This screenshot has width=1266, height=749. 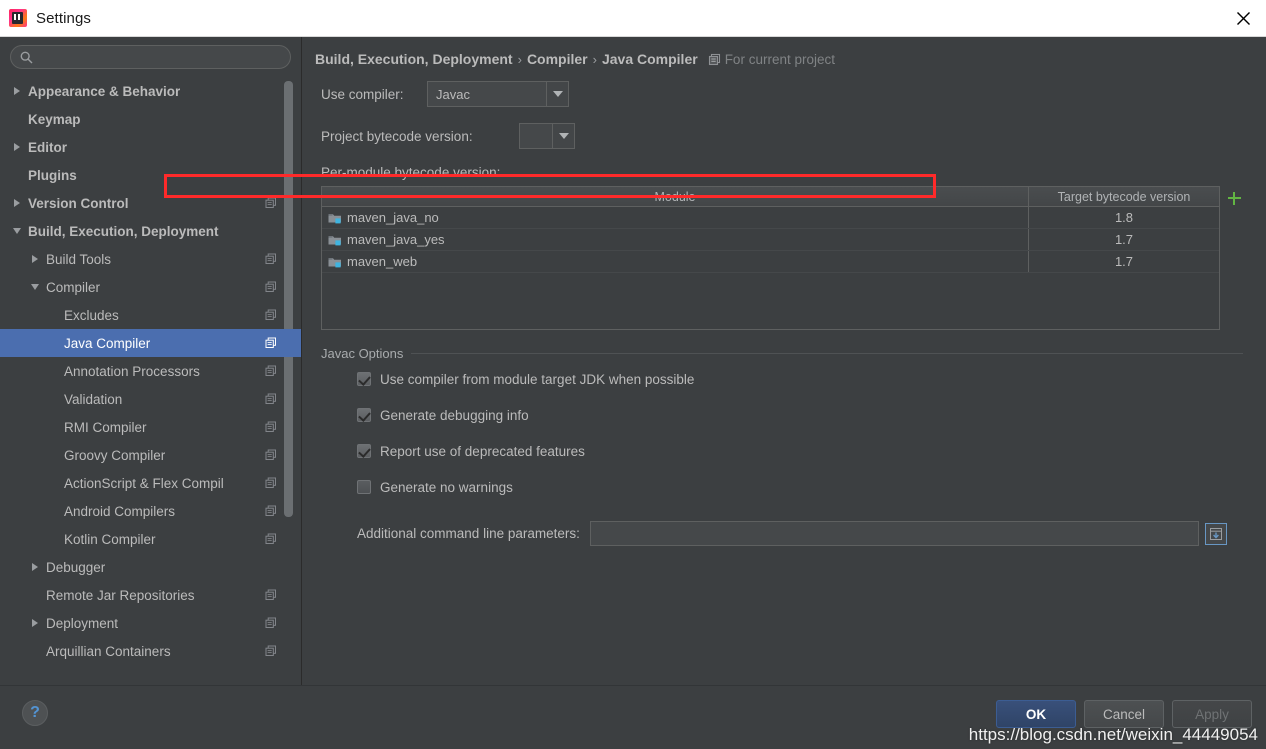 I want to click on use-compiler-label: Use compiler:, so click(x=362, y=94).